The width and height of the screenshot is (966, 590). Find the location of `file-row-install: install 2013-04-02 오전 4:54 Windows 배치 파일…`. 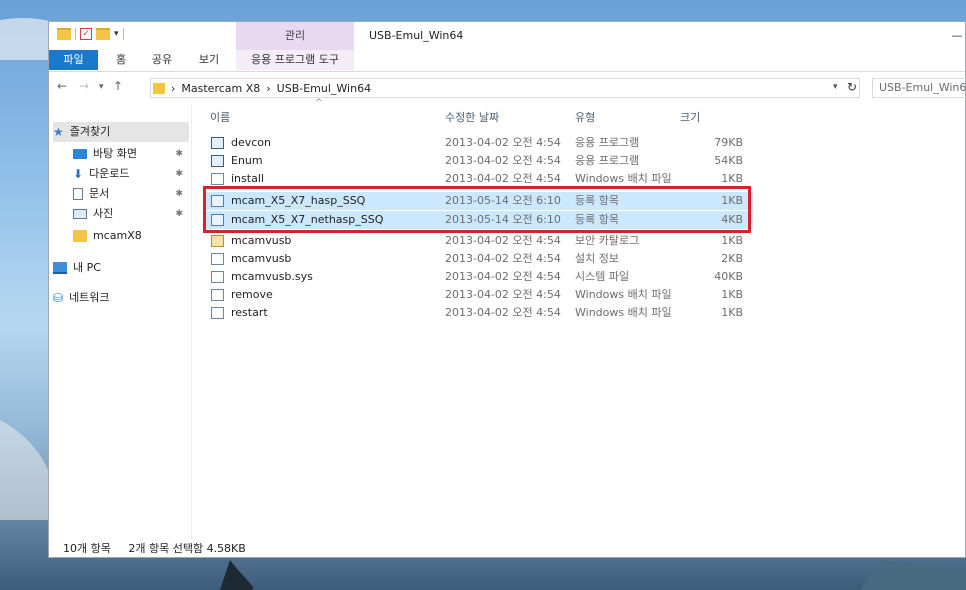

file-row-install: install 2013-04-02 오전 4:54 Windows 배치 파일… is located at coordinates (479, 179).